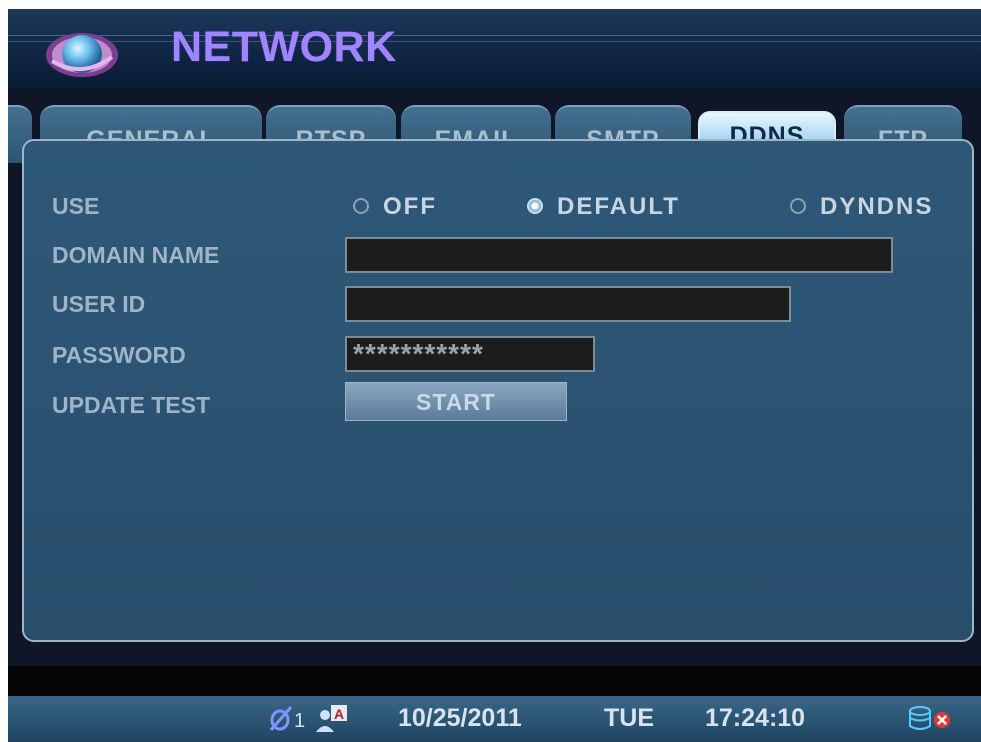 The height and width of the screenshot is (742, 981). What do you see at coordinates (494, 681) in the screenshot?
I see `separator-band` at bounding box center [494, 681].